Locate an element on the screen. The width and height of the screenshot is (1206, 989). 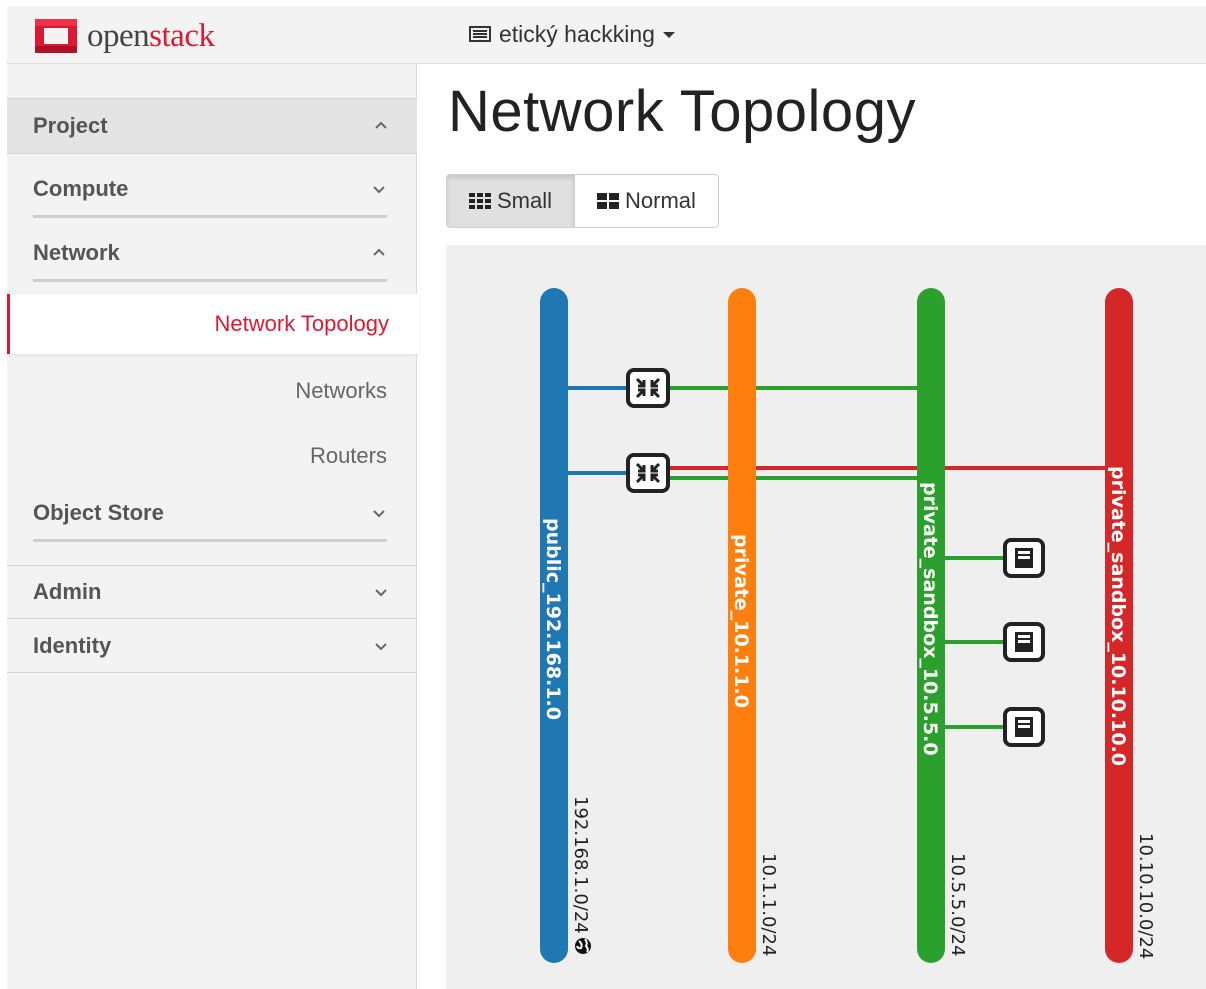
project-dropdown: etický hackking is located at coordinates (572, 34).